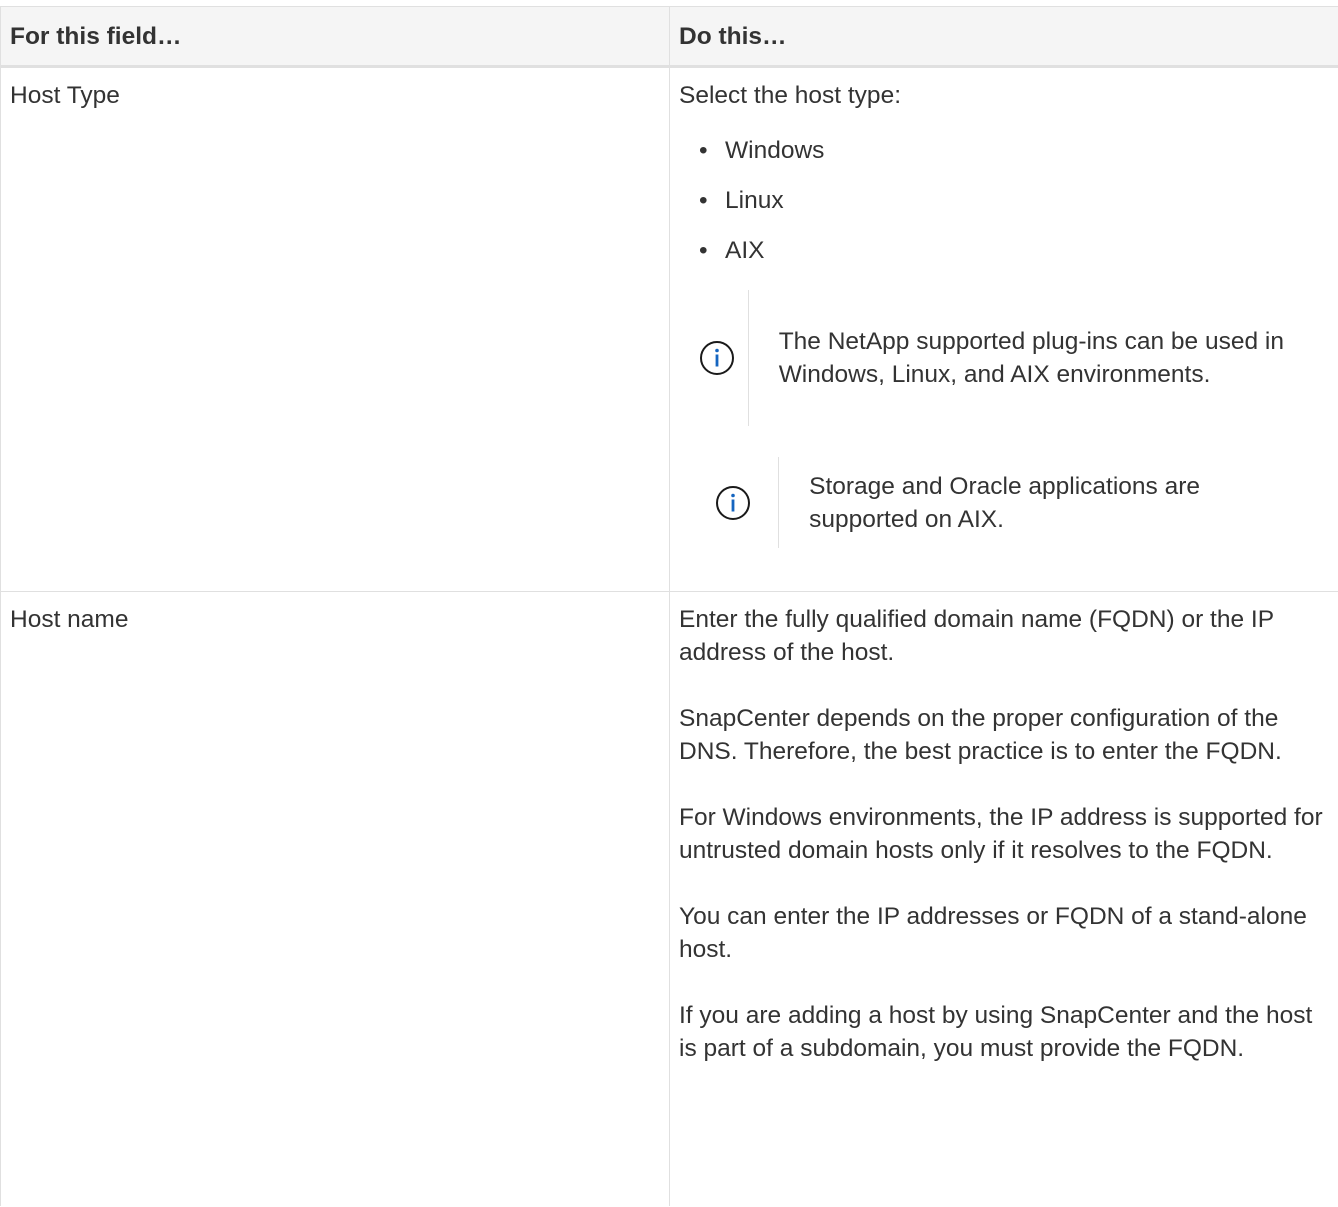 The image size is (1338, 1207). What do you see at coordinates (69, 619) in the screenshot?
I see `field-label: Host name` at bounding box center [69, 619].